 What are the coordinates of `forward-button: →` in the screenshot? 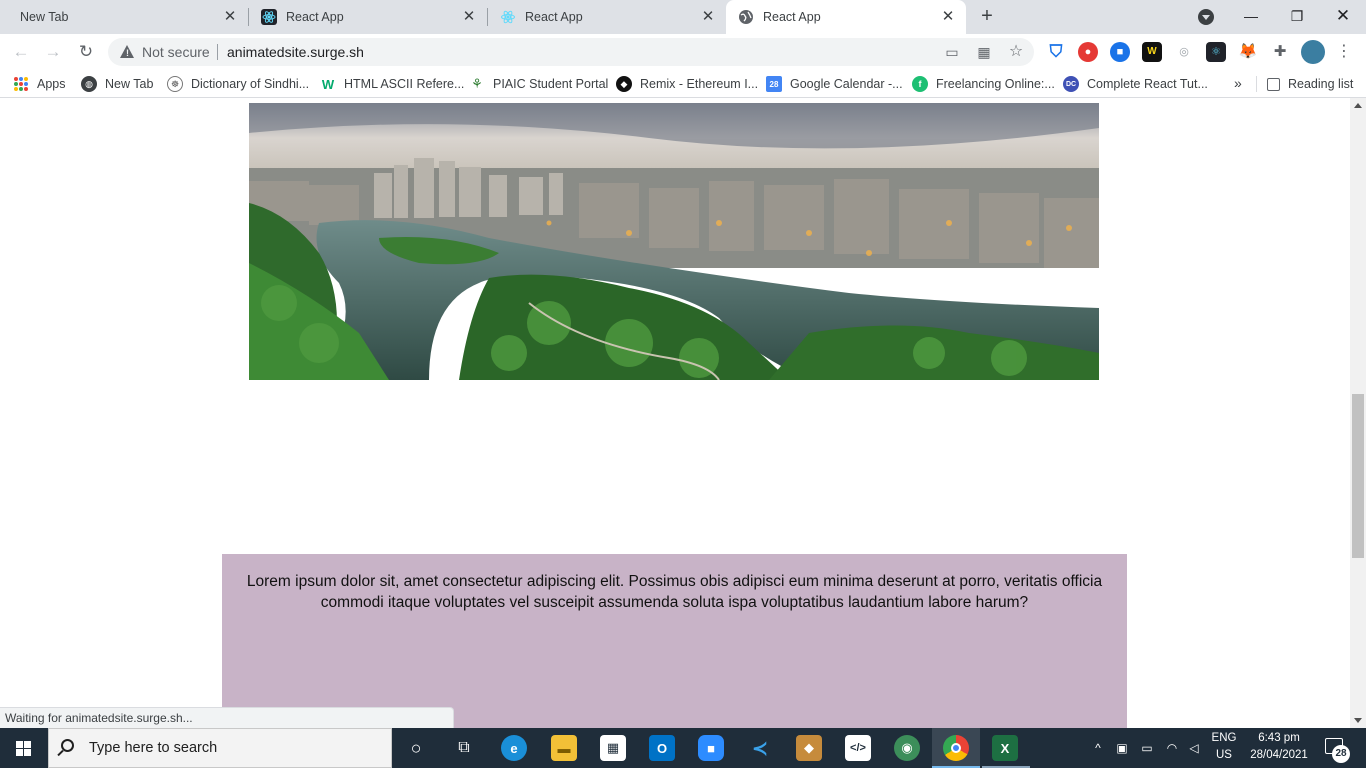 It's located at (53, 52).